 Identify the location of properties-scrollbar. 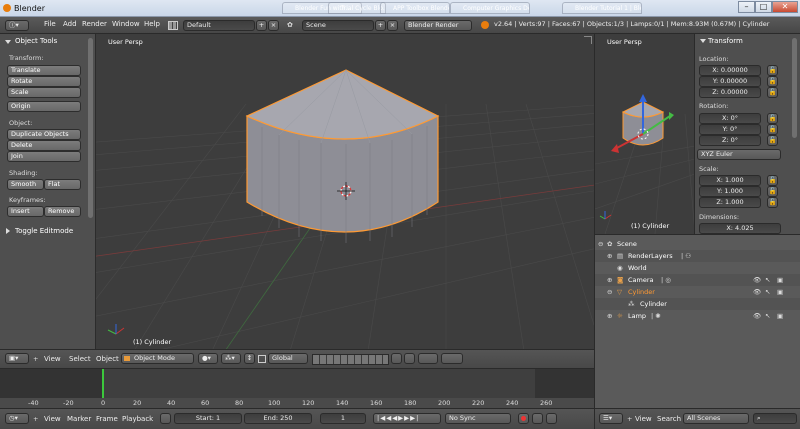
(794, 88).